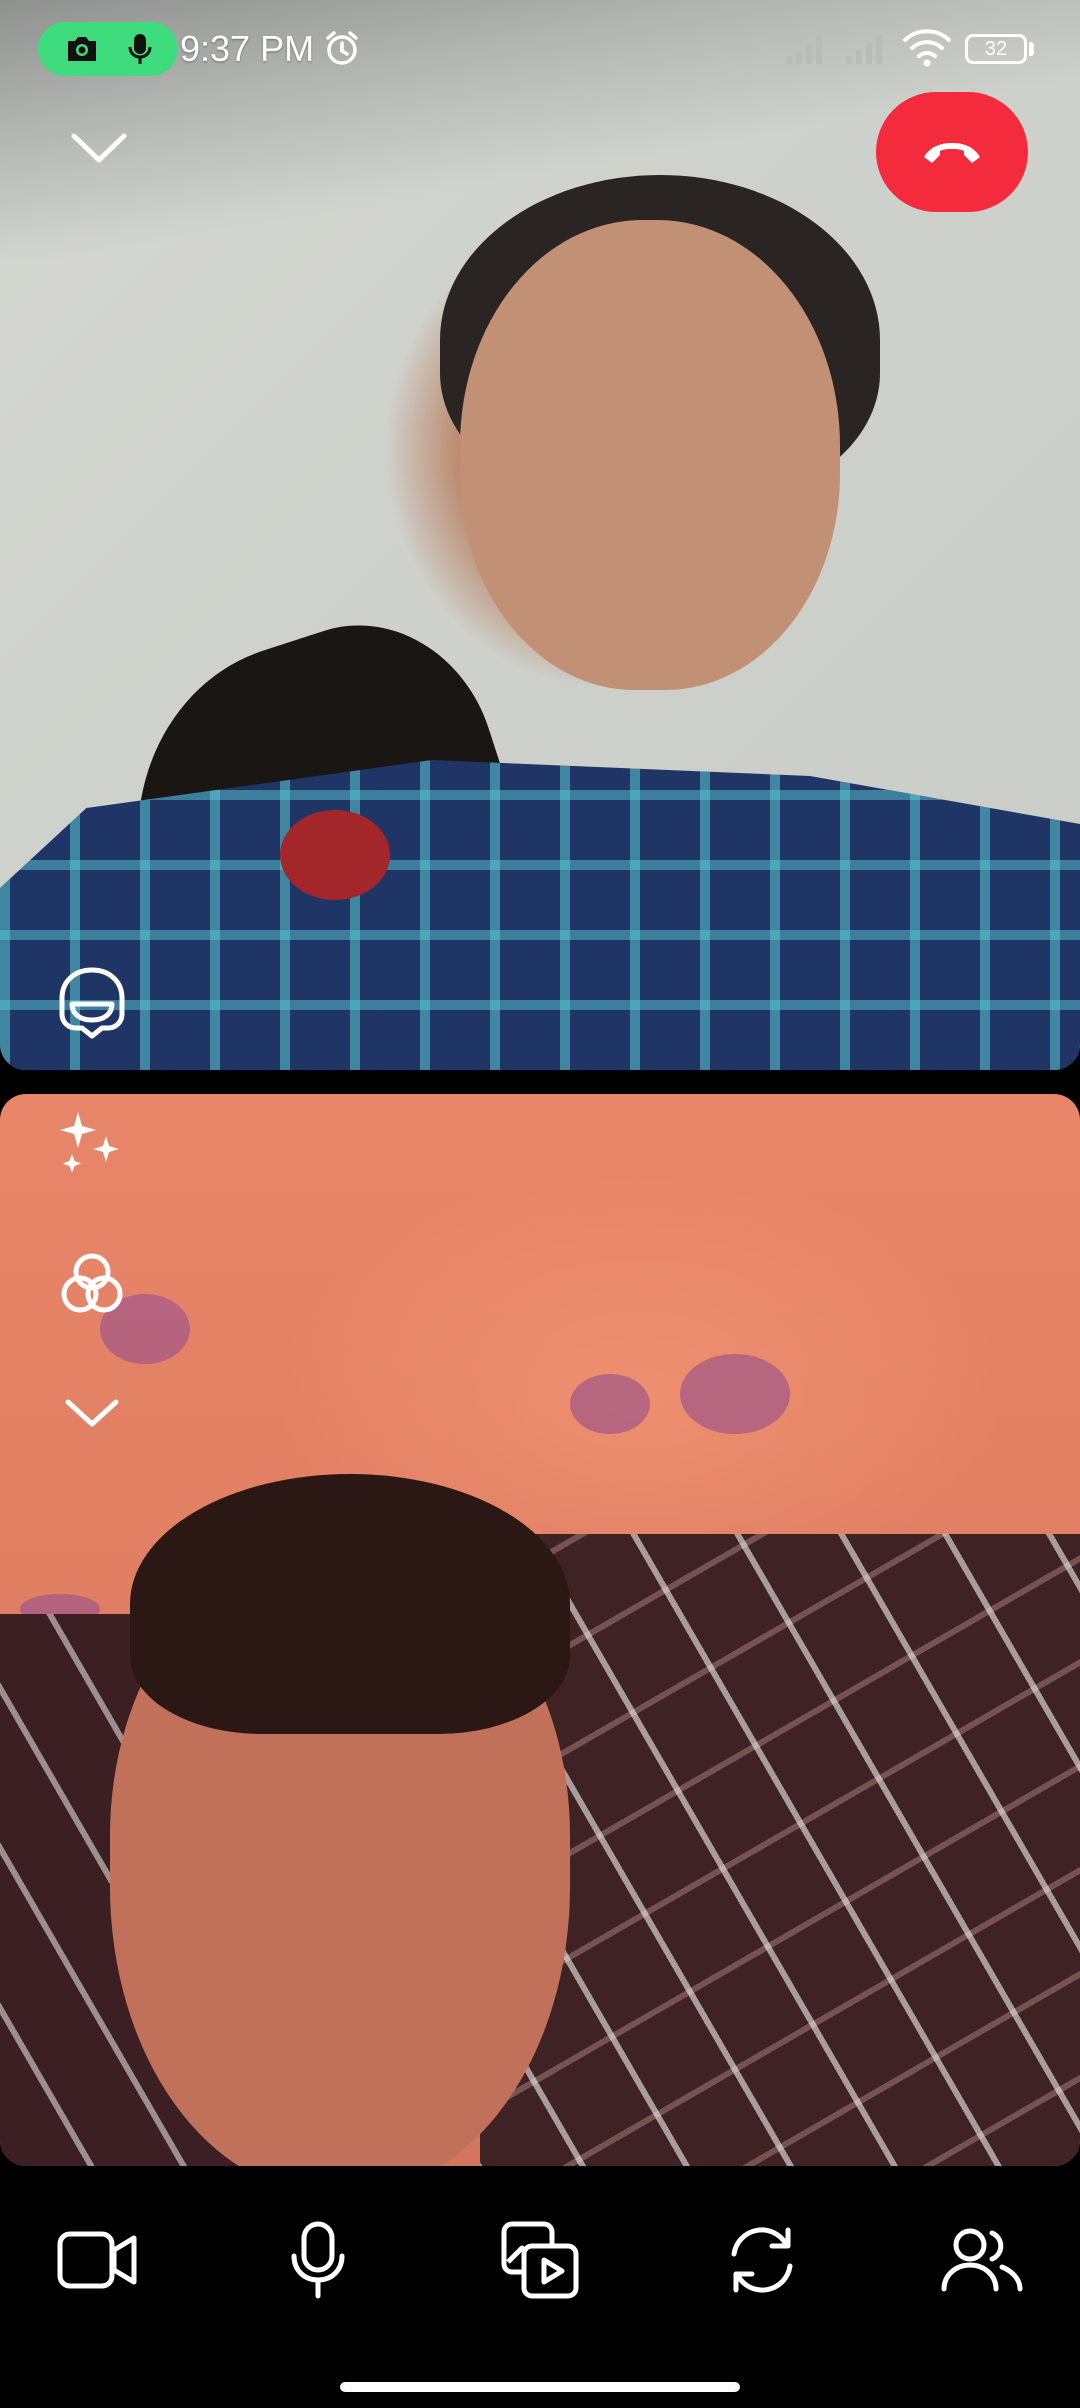  What do you see at coordinates (650, 455) in the screenshot?
I see `remote-video-face` at bounding box center [650, 455].